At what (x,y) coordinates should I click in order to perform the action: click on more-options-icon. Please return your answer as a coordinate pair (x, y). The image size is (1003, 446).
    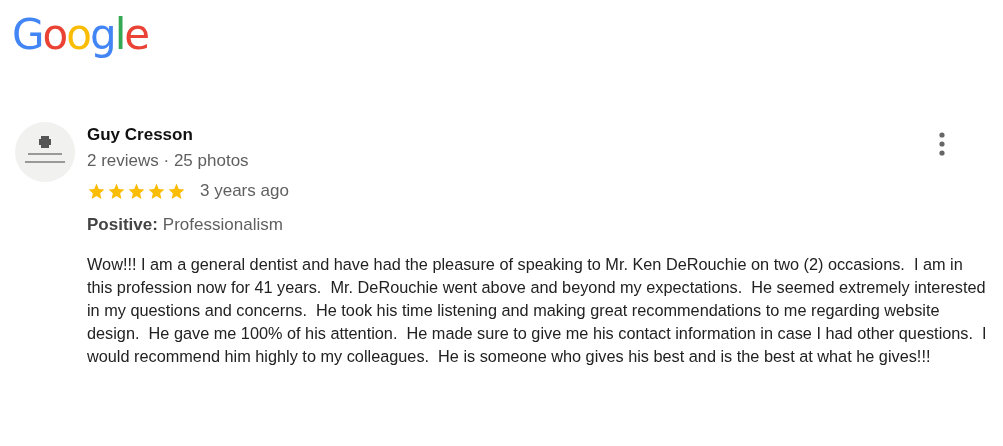
    Looking at the image, I should click on (942, 144).